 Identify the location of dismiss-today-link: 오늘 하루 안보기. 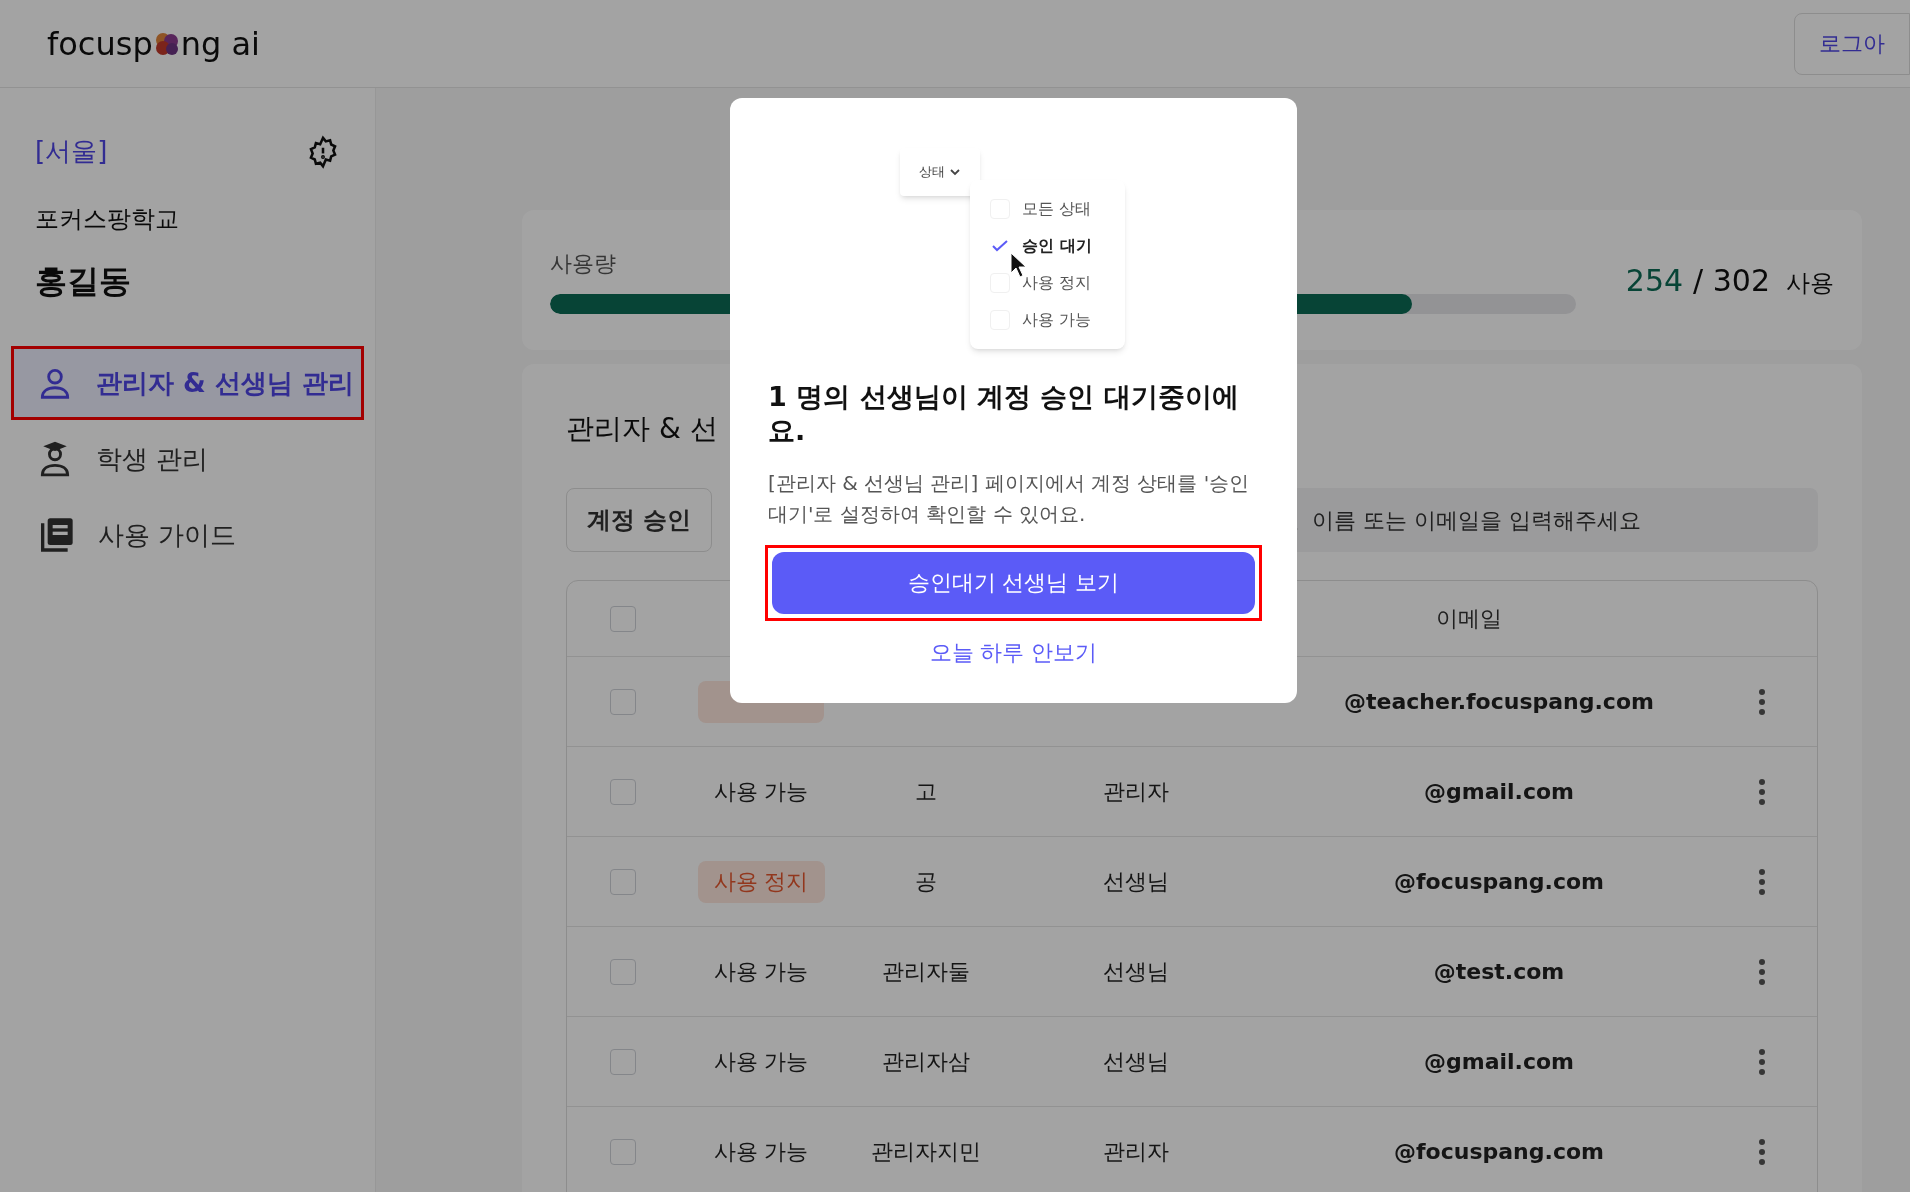
(1013, 652).